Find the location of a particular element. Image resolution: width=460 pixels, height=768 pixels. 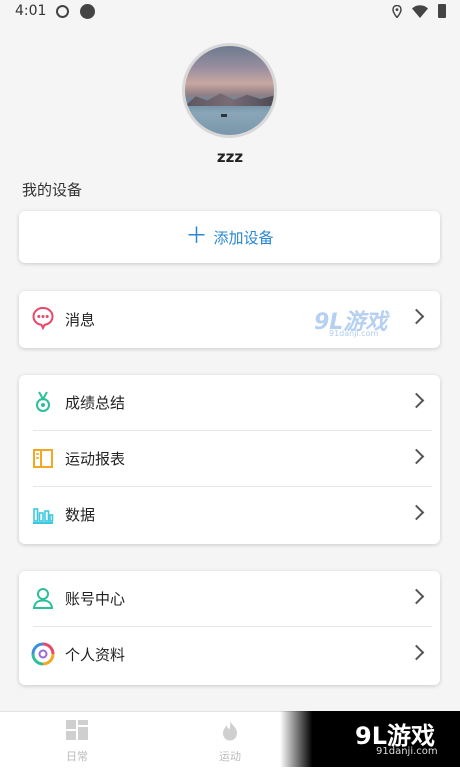

menu-item-label: 个人资料 is located at coordinates (95, 655).